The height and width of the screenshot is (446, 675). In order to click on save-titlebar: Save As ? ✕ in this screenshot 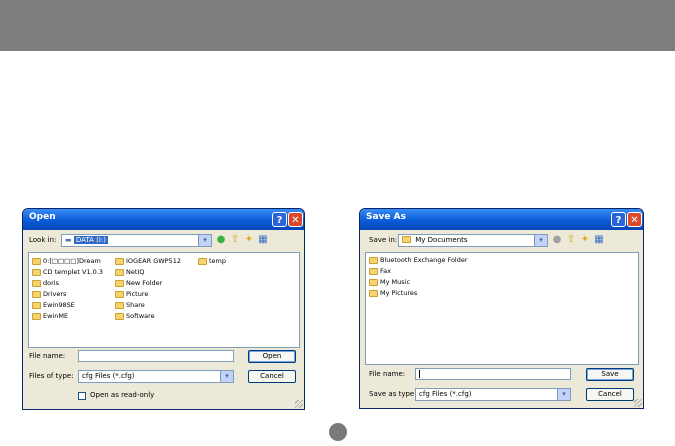, I will do `click(501, 219)`.